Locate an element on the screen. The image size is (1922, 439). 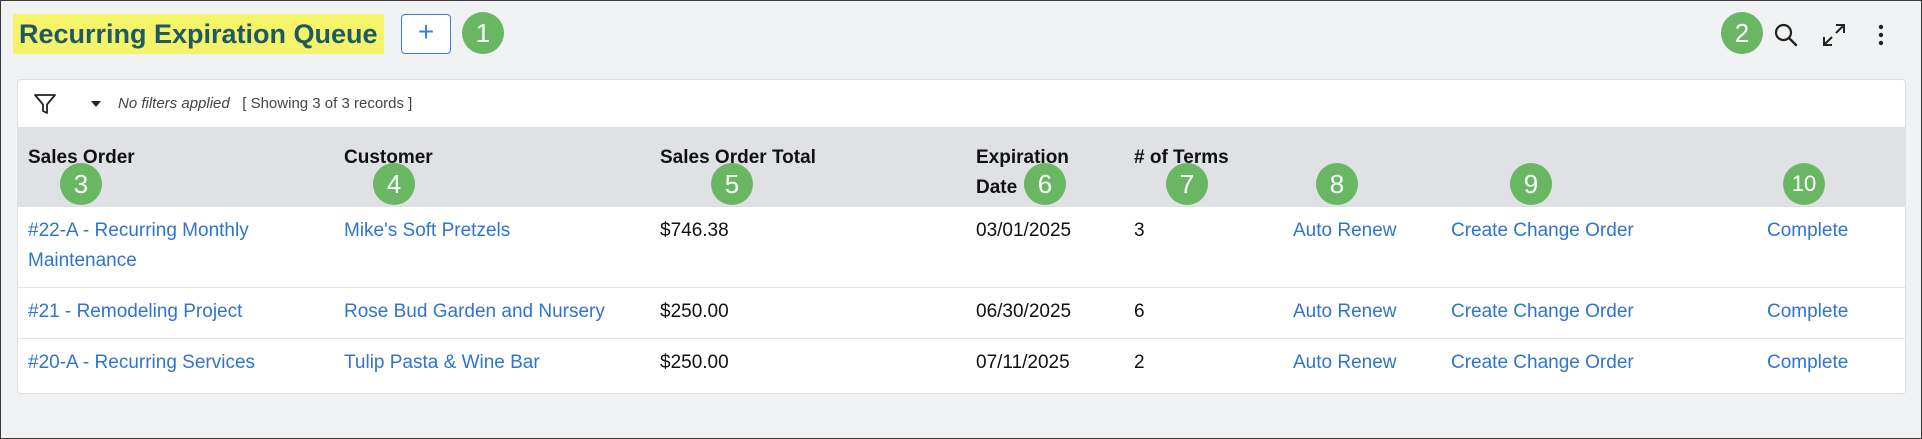
record-count: [ Showing 3 of 3 records ] is located at coordinates (327, 103).